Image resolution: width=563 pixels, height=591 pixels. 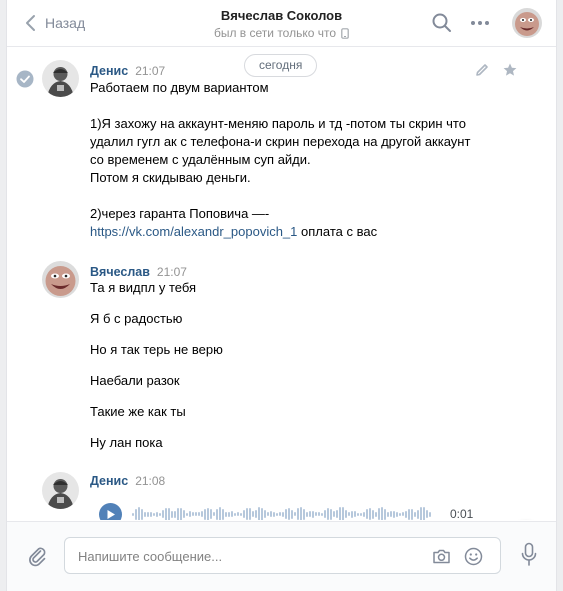 I want to click on peer-status-text: был в сети только что, so click(x=275, y=33).